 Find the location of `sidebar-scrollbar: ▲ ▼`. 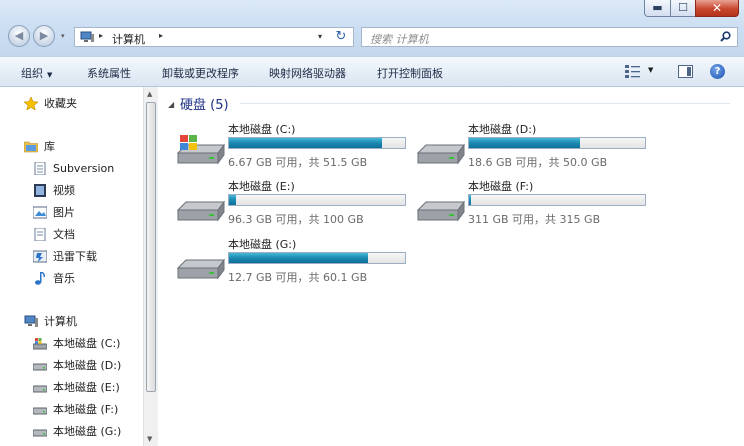

sidebar-scrollbar: ▲ ▼ is located at coordinates (150, 266).